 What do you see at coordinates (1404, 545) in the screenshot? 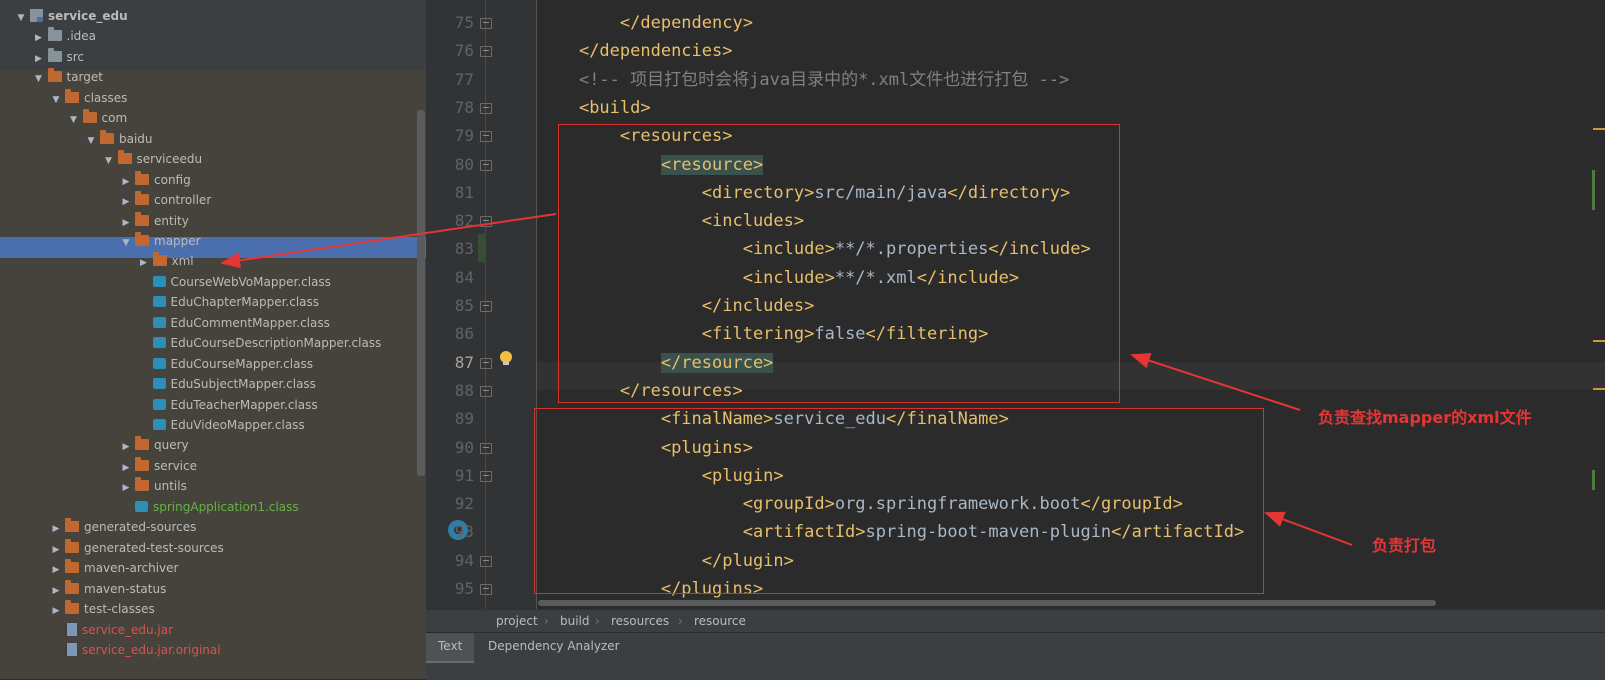
I see `packaging-note: 负责打包` at bounding box center [1404, 545].